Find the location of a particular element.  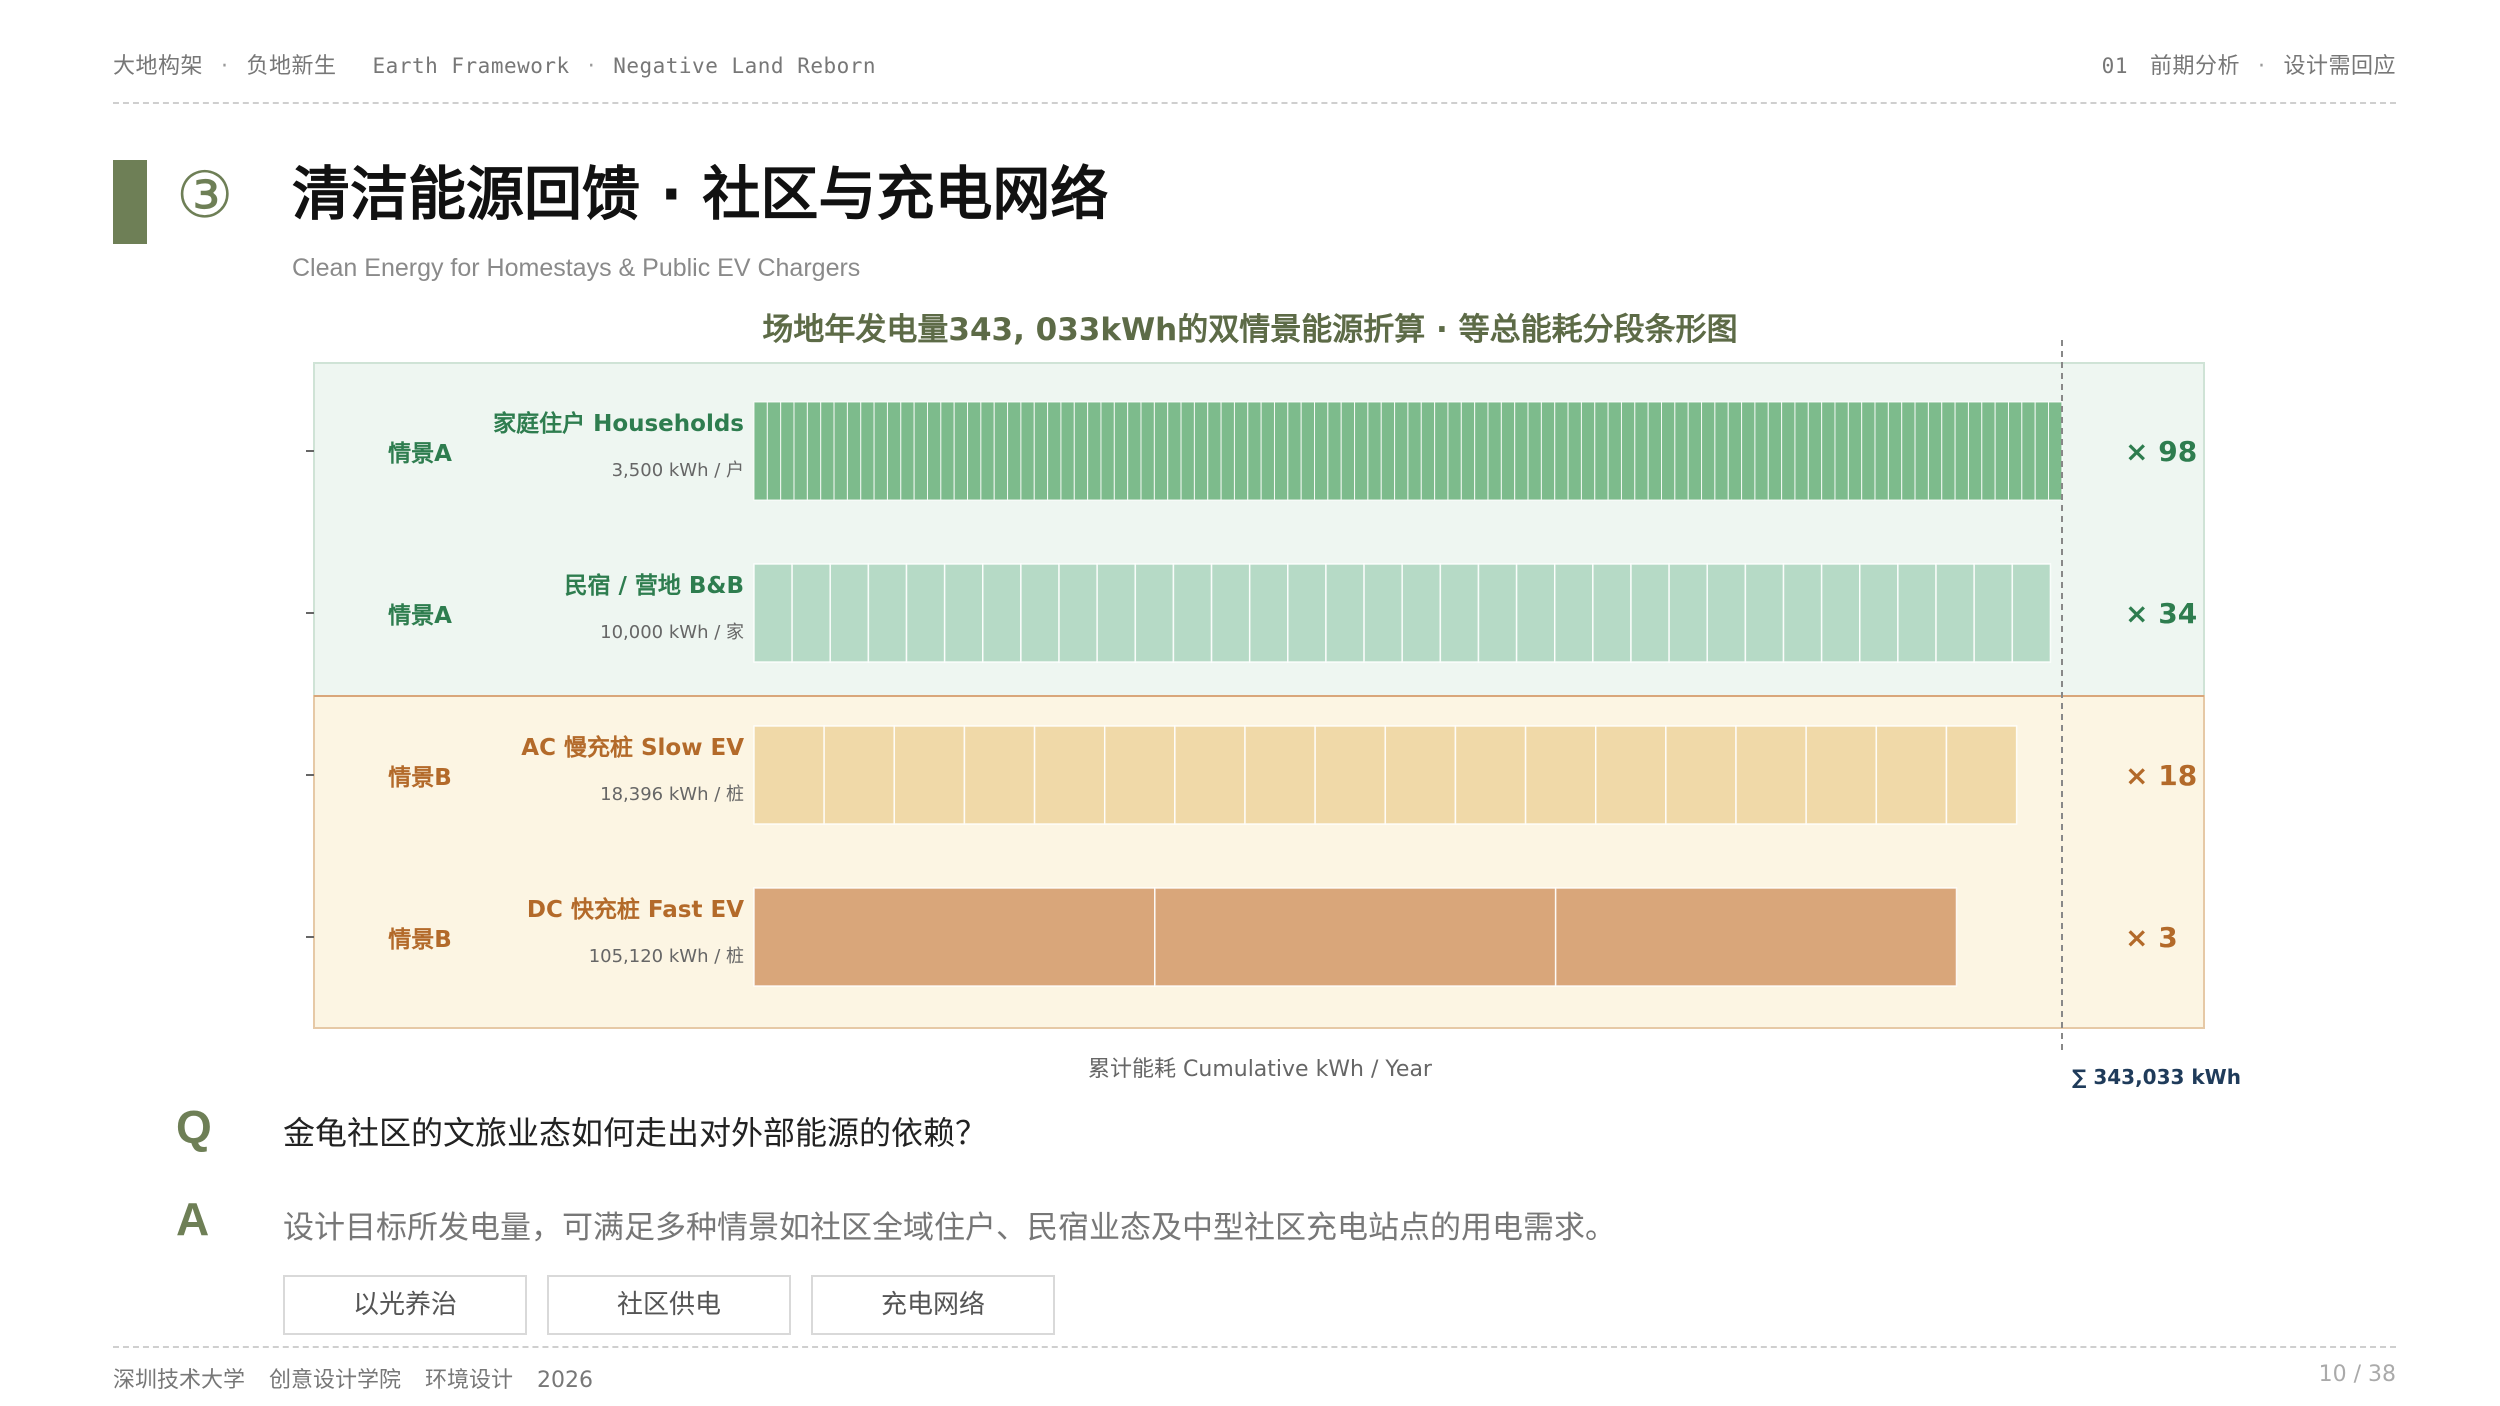

tag-solar-governance: 以光养治 is located at coordinates (405, 1305).